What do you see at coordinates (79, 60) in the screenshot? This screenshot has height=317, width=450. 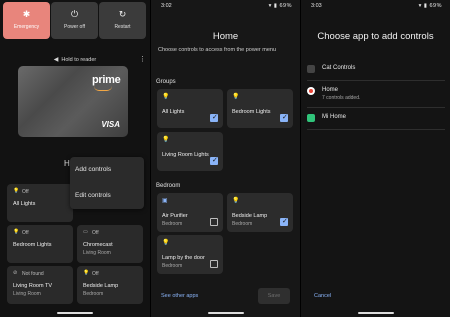 I see `hold-to-reader-label: Hold to reader` at bounding box center [79, 60].